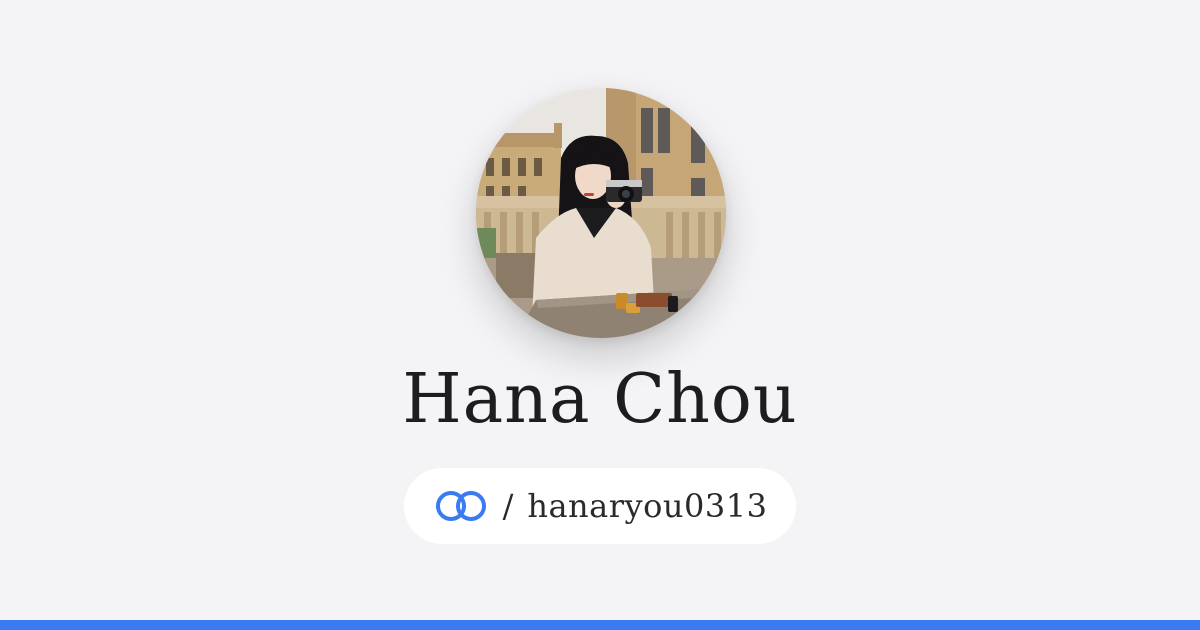 This screenshot has width=1200, height=630. I want to click on avatar-photo, so click(601, 213).